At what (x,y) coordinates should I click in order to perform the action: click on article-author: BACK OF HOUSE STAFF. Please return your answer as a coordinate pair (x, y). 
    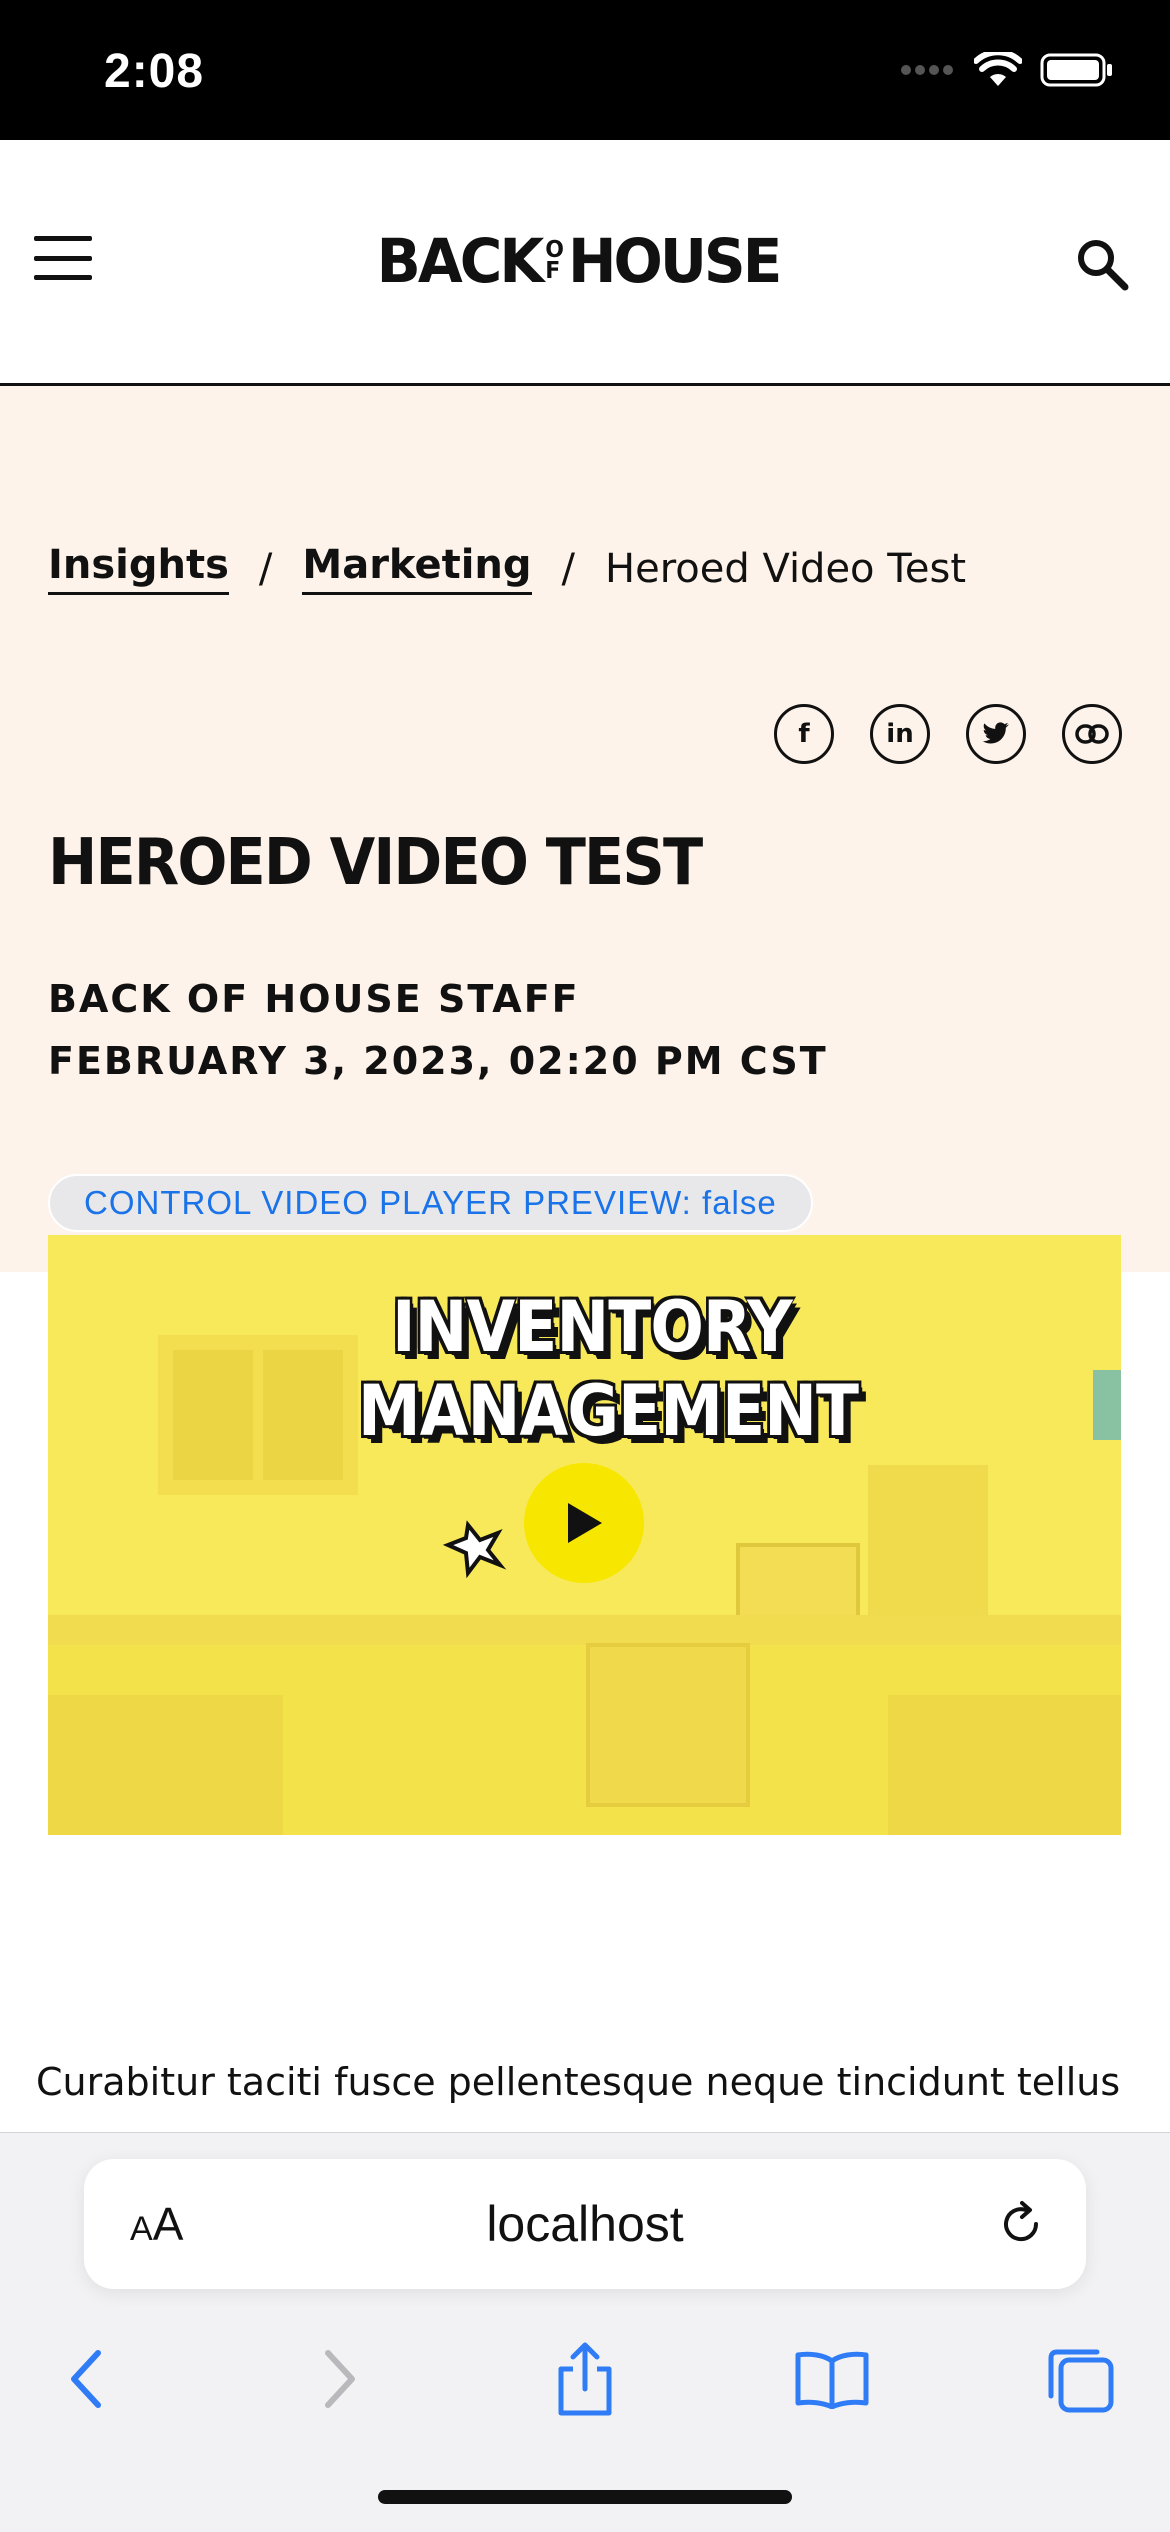
    Looking at the image, I should click on (314, 999).